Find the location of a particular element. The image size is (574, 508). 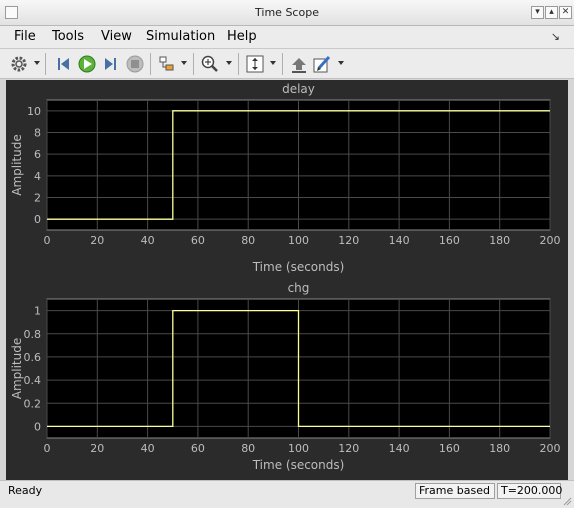

menu-view: View is located at coordinates (116, 36).